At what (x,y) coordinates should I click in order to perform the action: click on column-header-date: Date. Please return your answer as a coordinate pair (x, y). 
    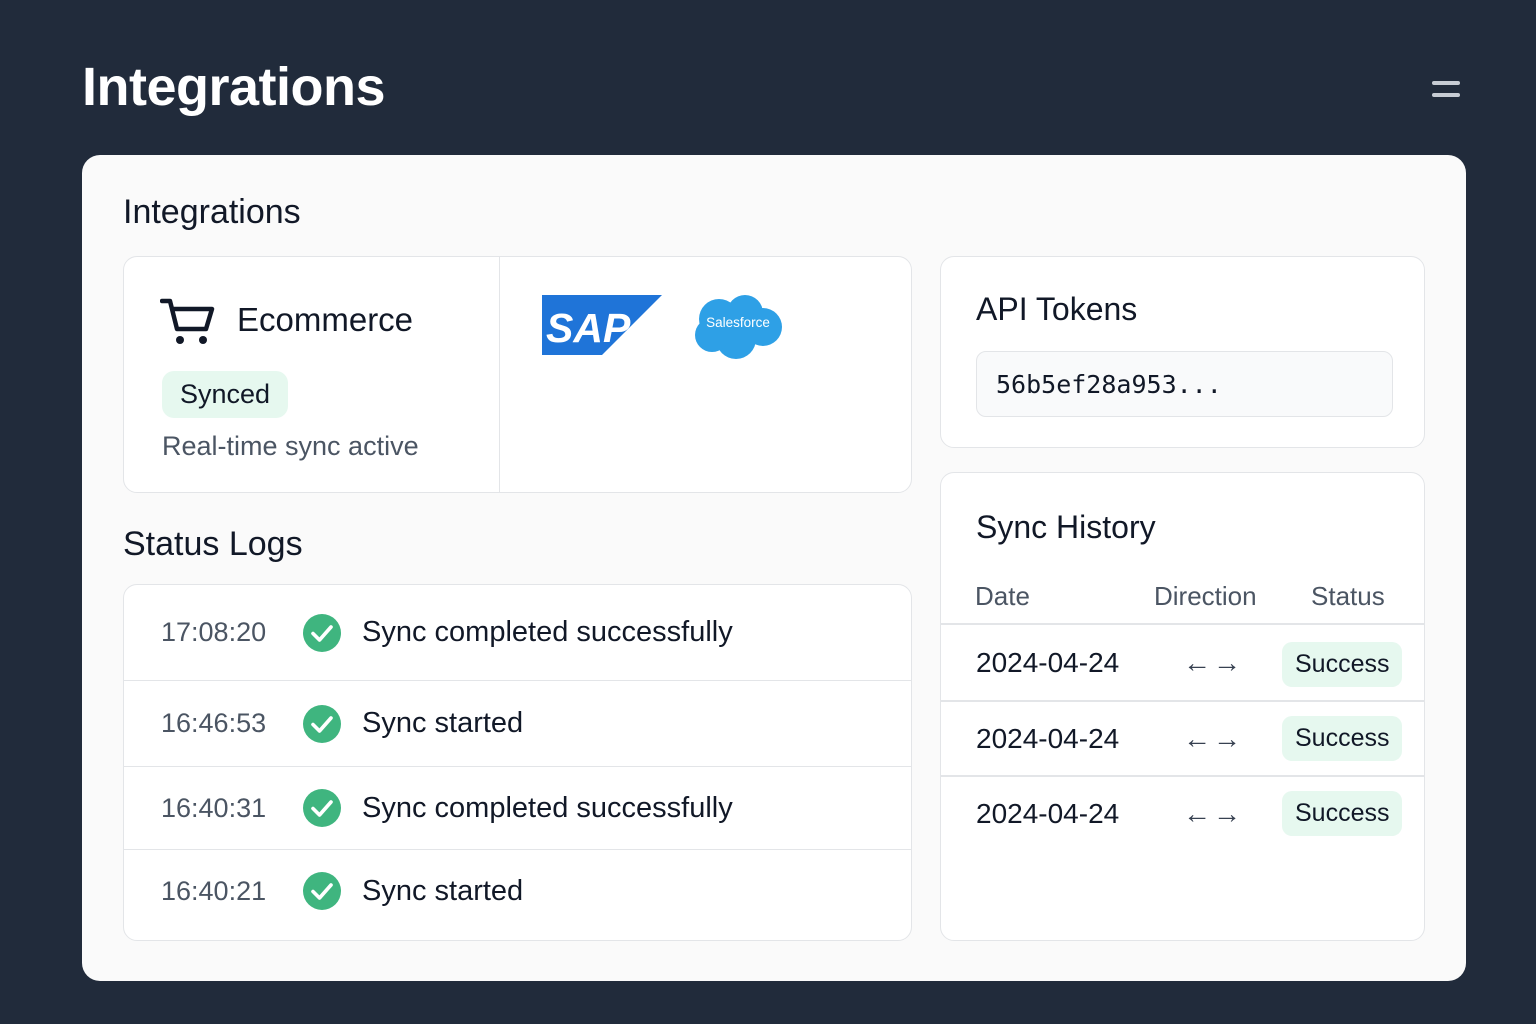
    Looking at the image, I should click on (1002, 596).